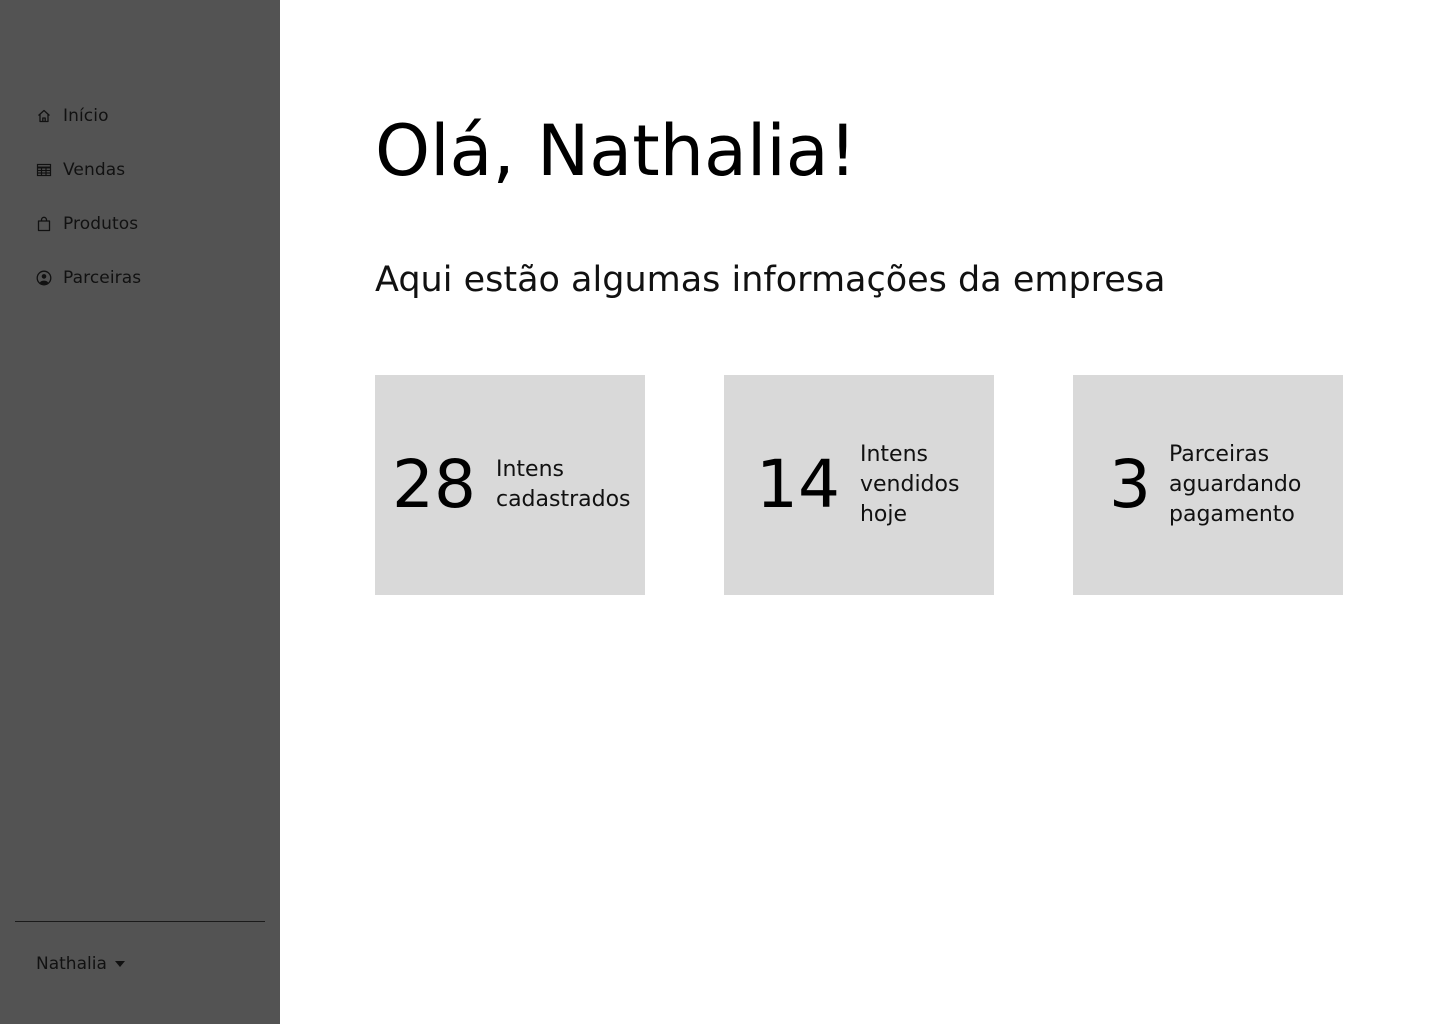 Image resolution: width=1440 pixels, height=1024 pixels. What do you see at coordinates (44, 278) in the screenshot?
I see `user-circle-icon` at bounding box center [44, 278].